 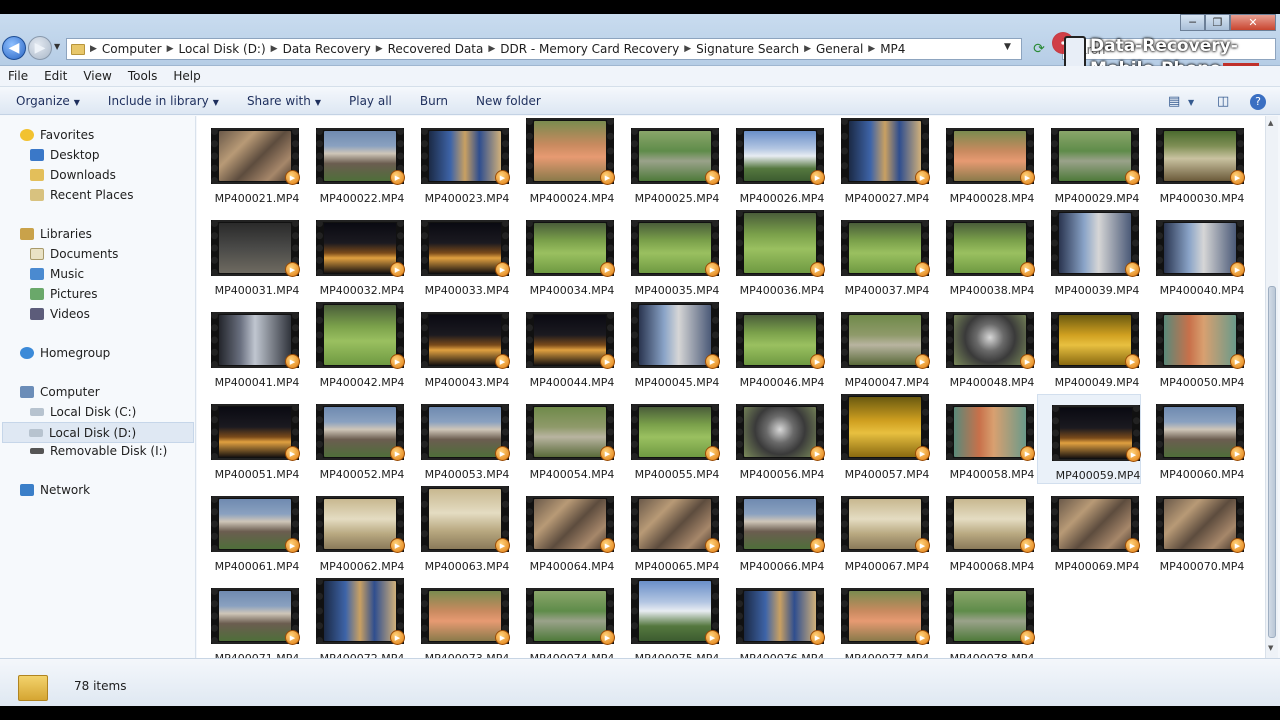 I want to click on file-item: ▶ MP400053.MP4, so click(x=459, y=439).